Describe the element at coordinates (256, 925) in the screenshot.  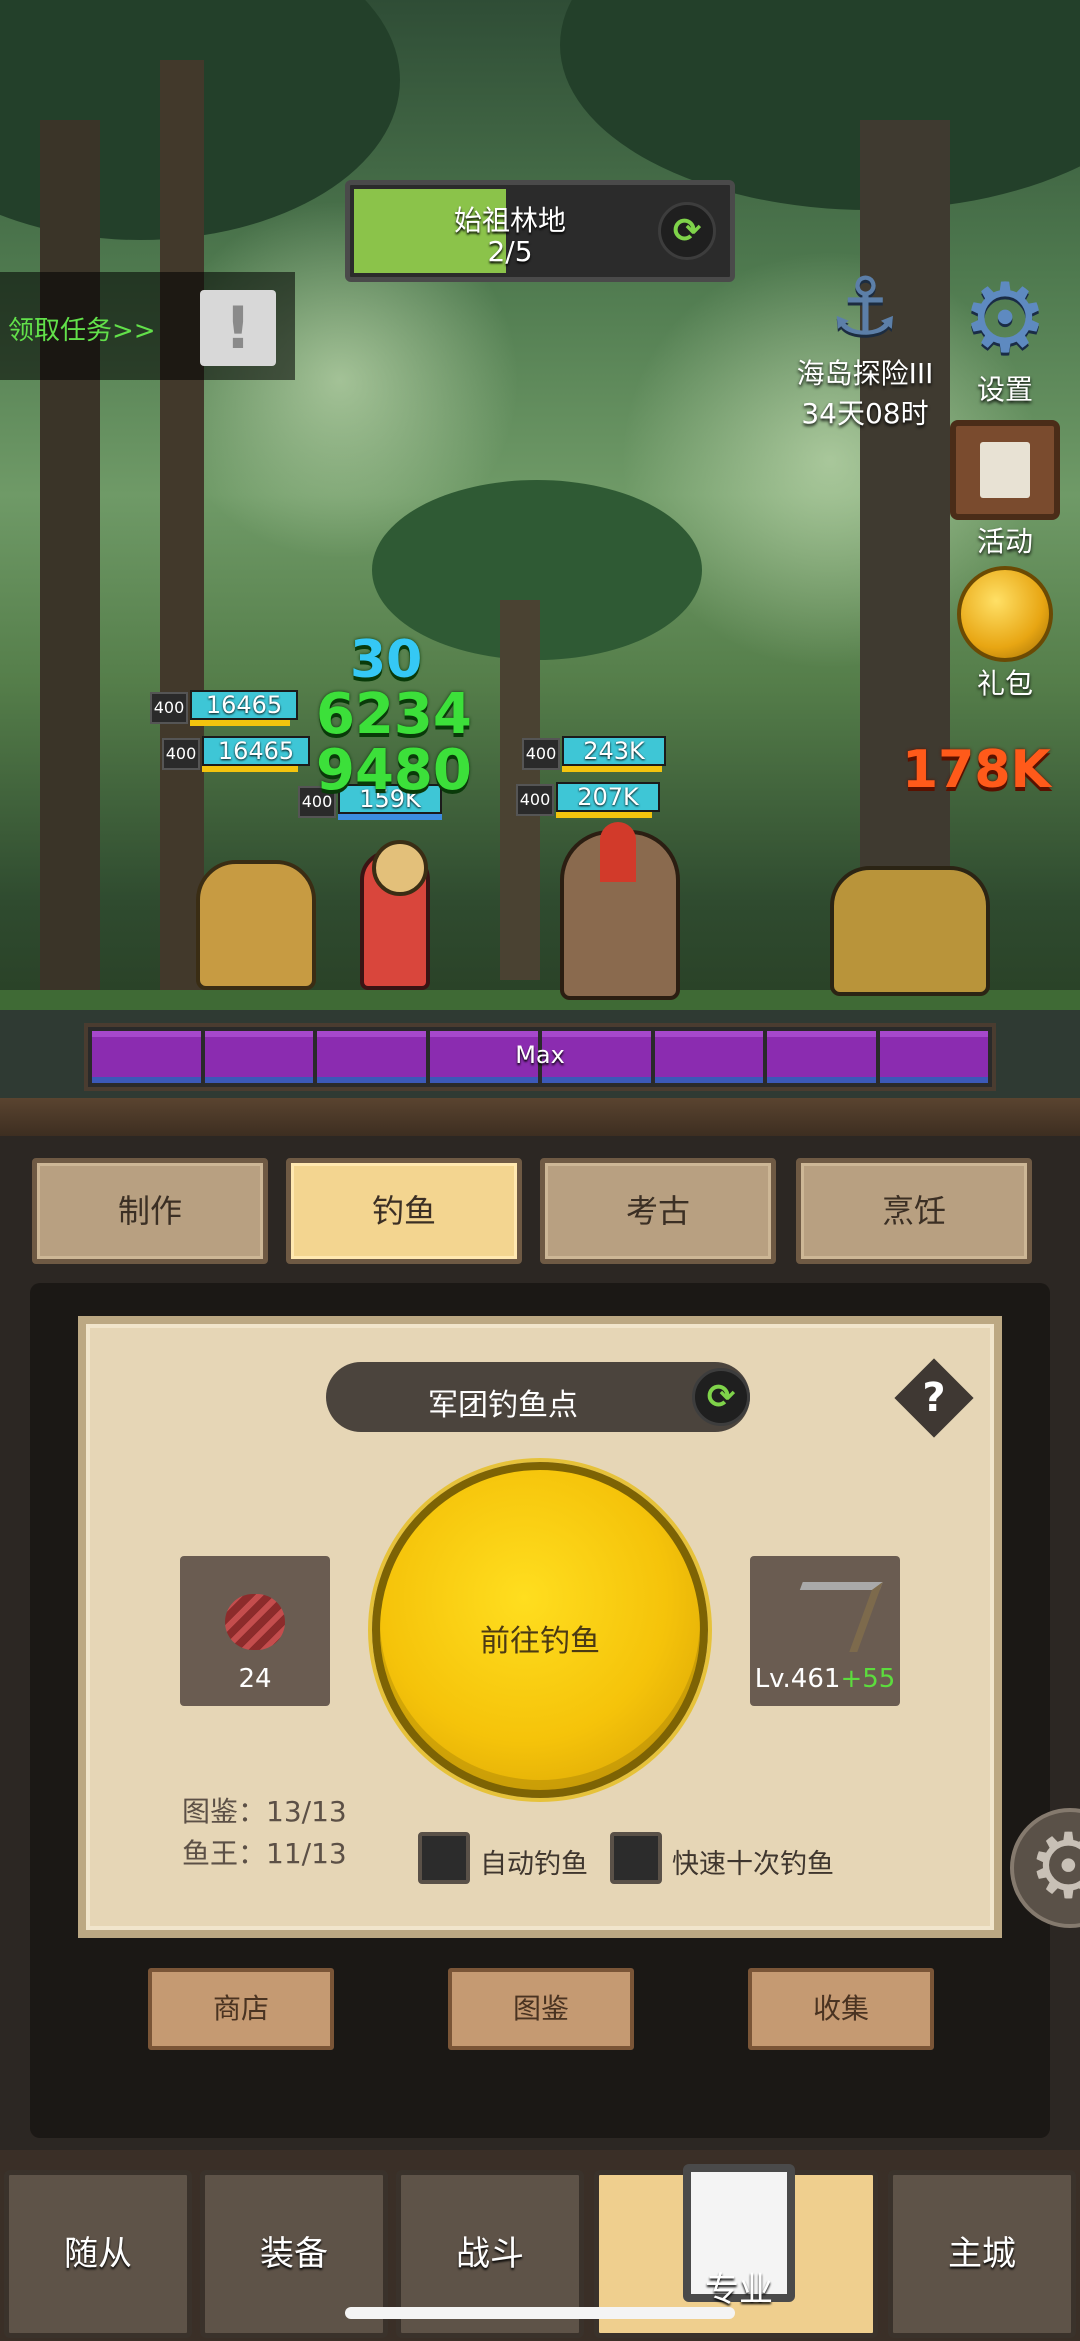
I see `ally-unit` at that location.